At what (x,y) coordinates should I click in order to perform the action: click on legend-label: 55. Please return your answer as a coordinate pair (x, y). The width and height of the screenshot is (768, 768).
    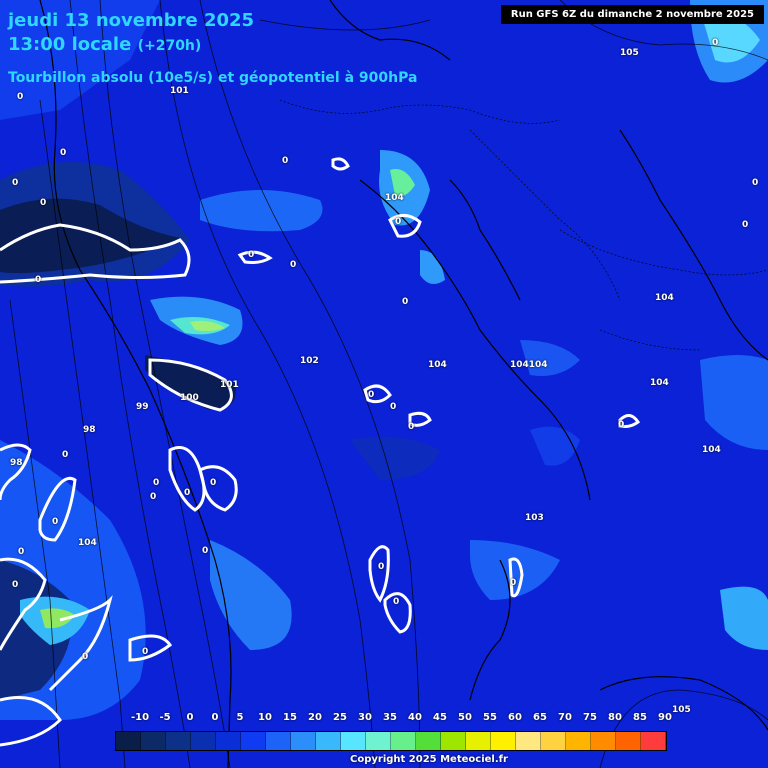
    Looking at the image, I should click on (490, 717).